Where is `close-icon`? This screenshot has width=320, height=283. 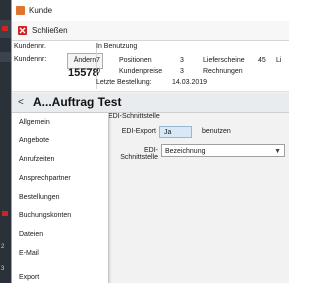 close-icon is located at coordinates (22, 30).